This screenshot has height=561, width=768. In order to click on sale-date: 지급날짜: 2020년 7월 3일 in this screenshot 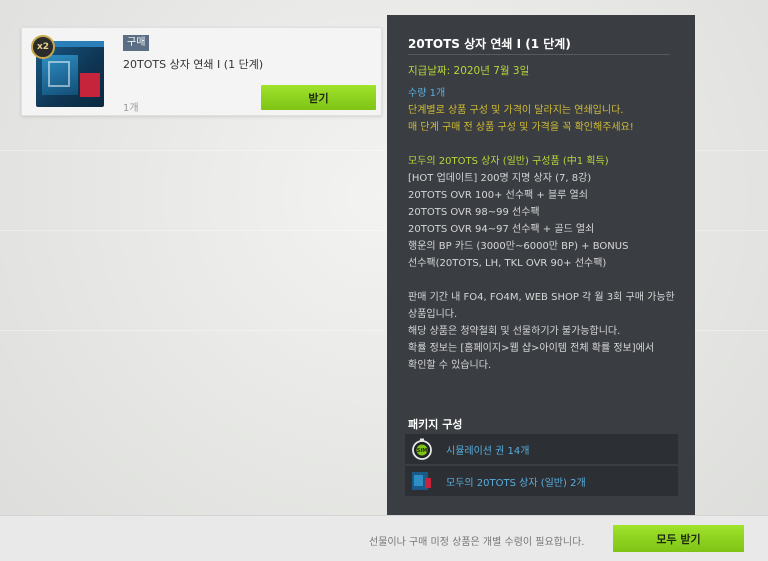, I will do `click(469, 71)`.